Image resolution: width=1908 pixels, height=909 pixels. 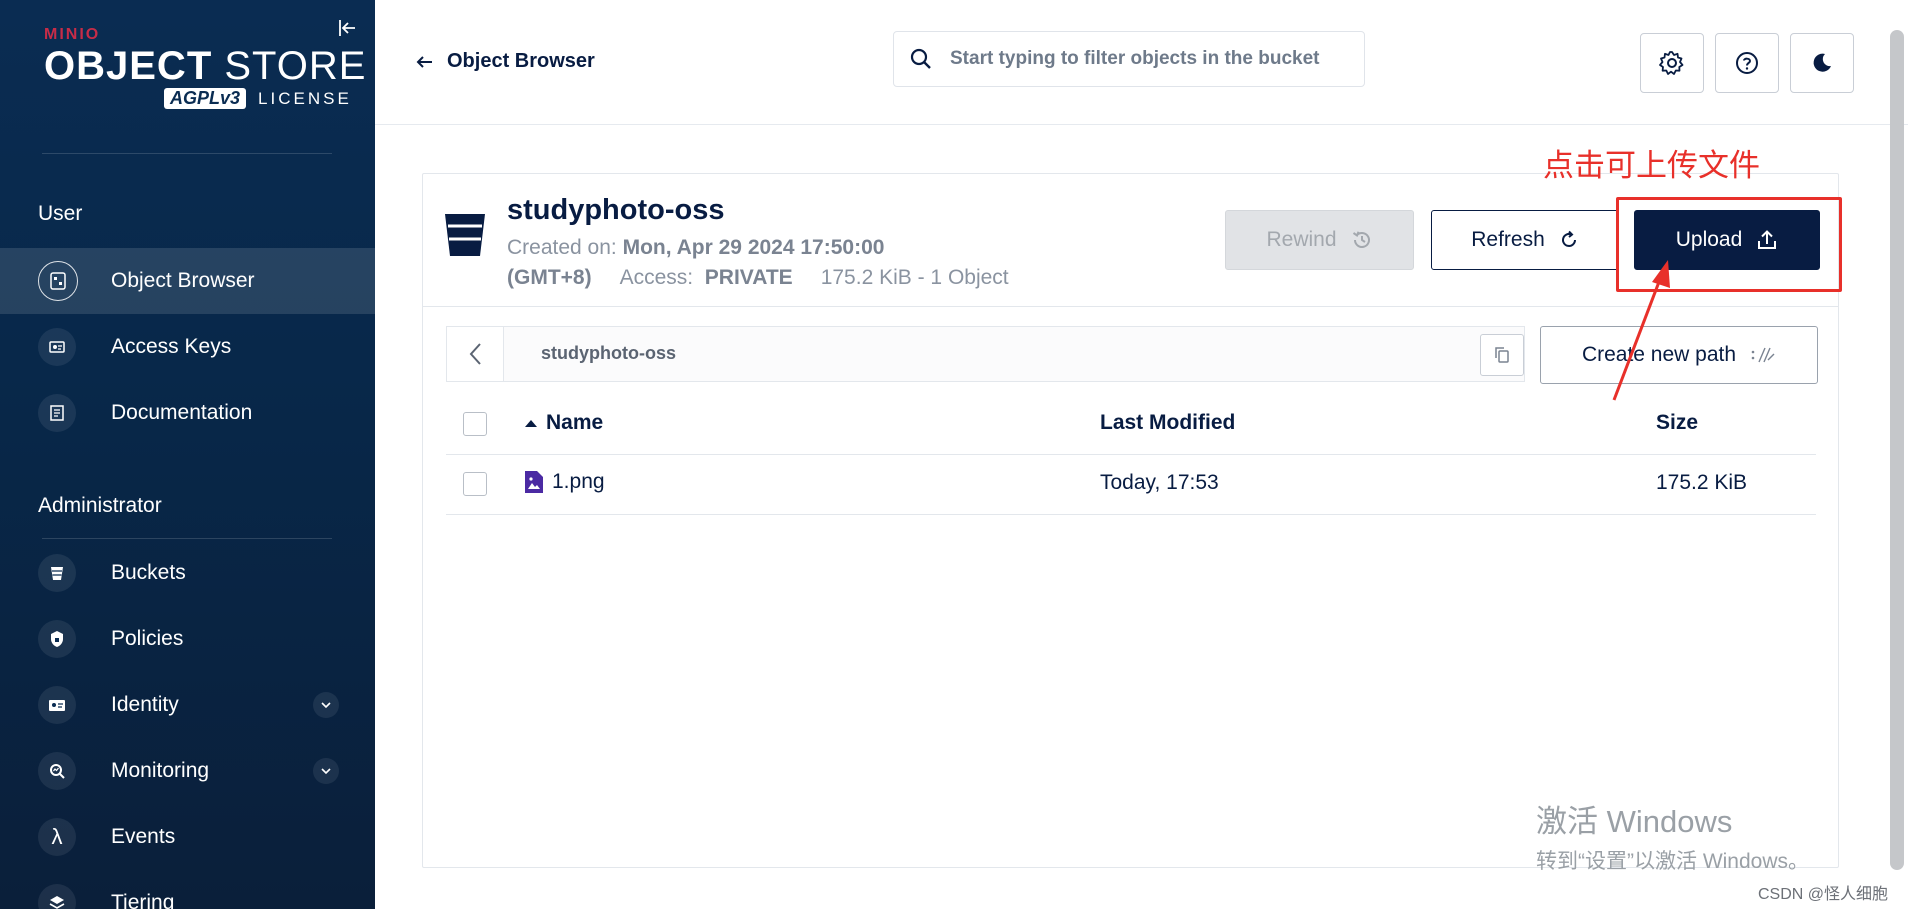 What do you see at coordinates (128, 66) in the screenshot?
I see `logo-product-bold: OBJECT` at bounding box center [128, 66].